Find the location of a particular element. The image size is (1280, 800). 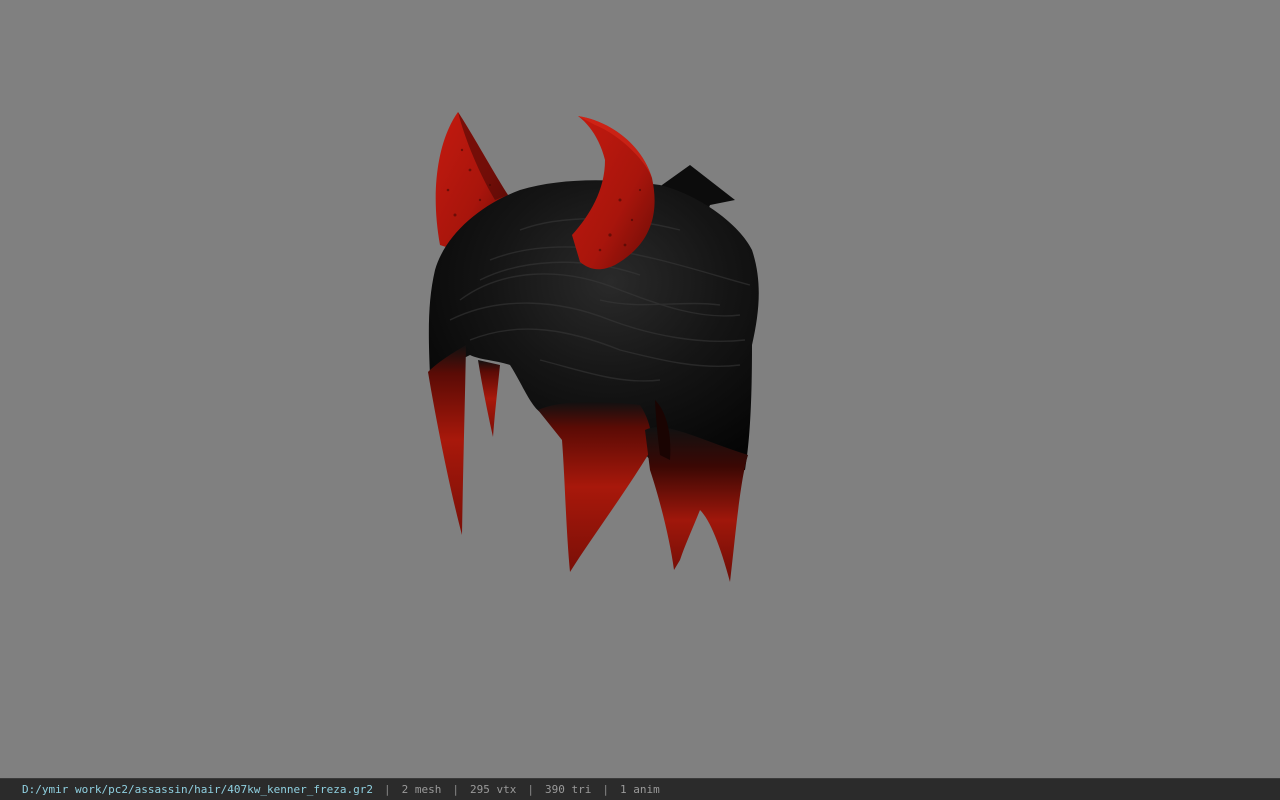

center-strand is located at coordinates (595, 486).